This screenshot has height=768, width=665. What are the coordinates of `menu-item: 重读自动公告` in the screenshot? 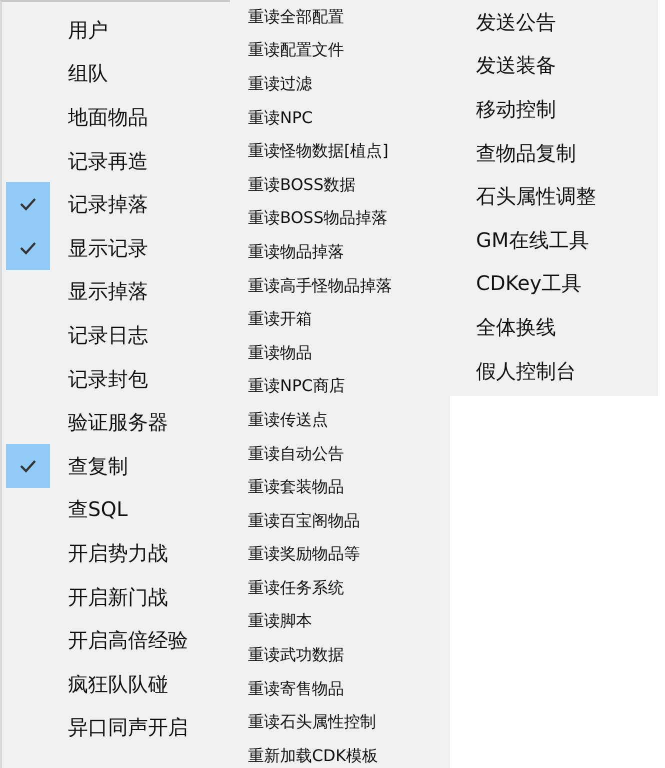 It's located at (349, 453).